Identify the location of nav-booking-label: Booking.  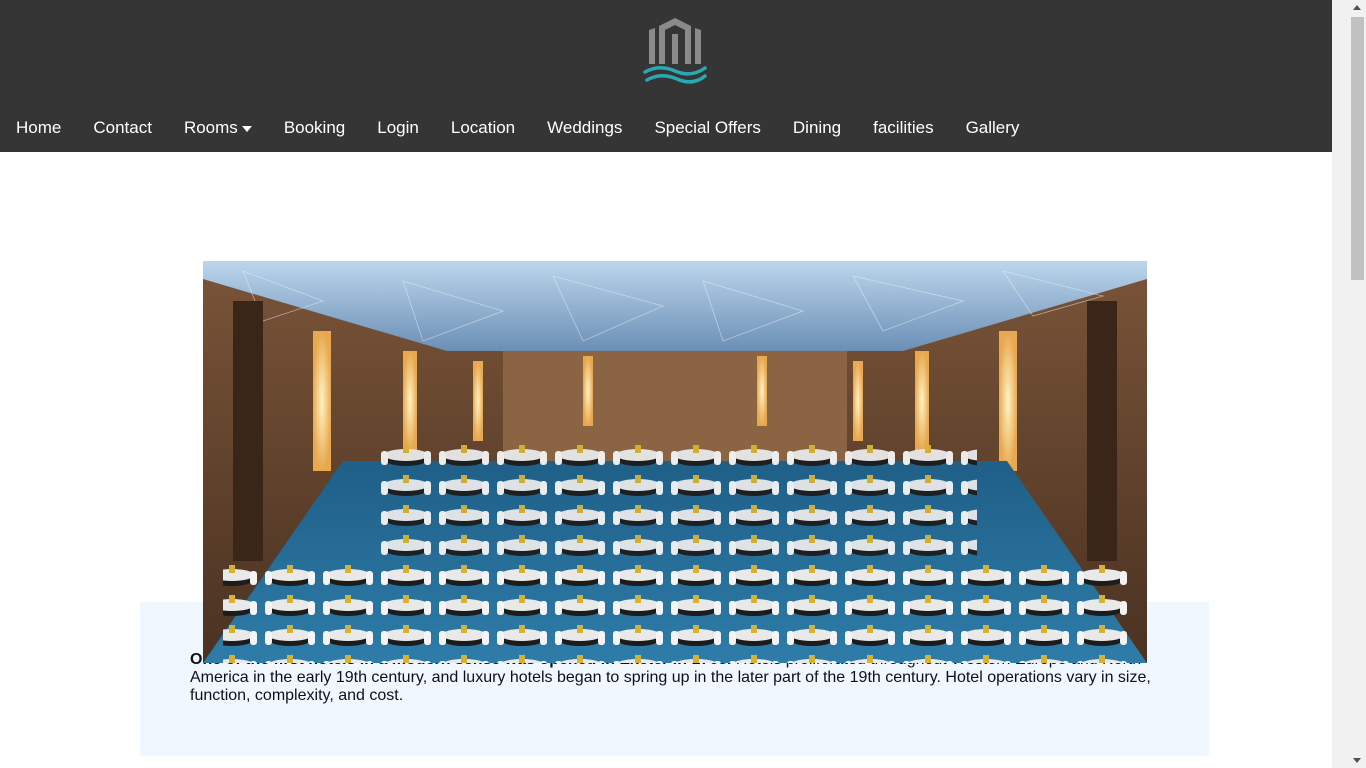
(314, 127).